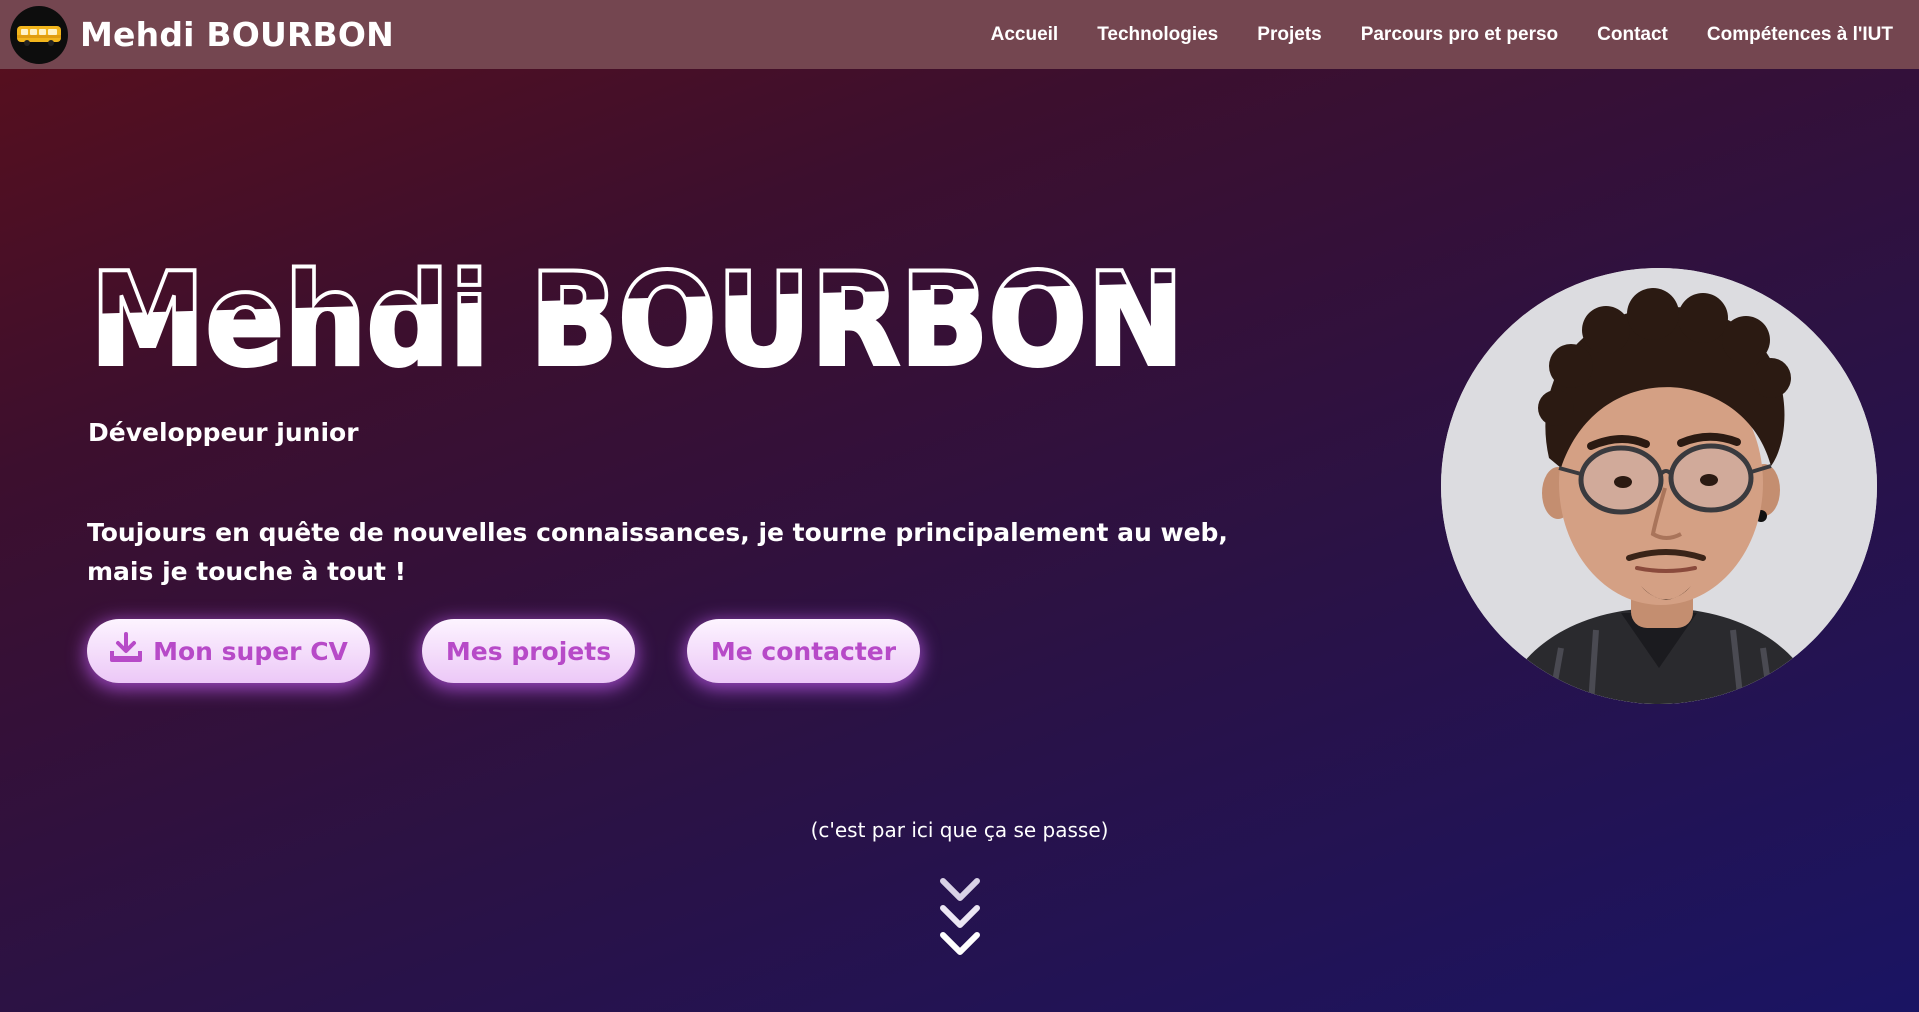  I want to click on nav-link-accueil: Accueil, so click(1025, 35).